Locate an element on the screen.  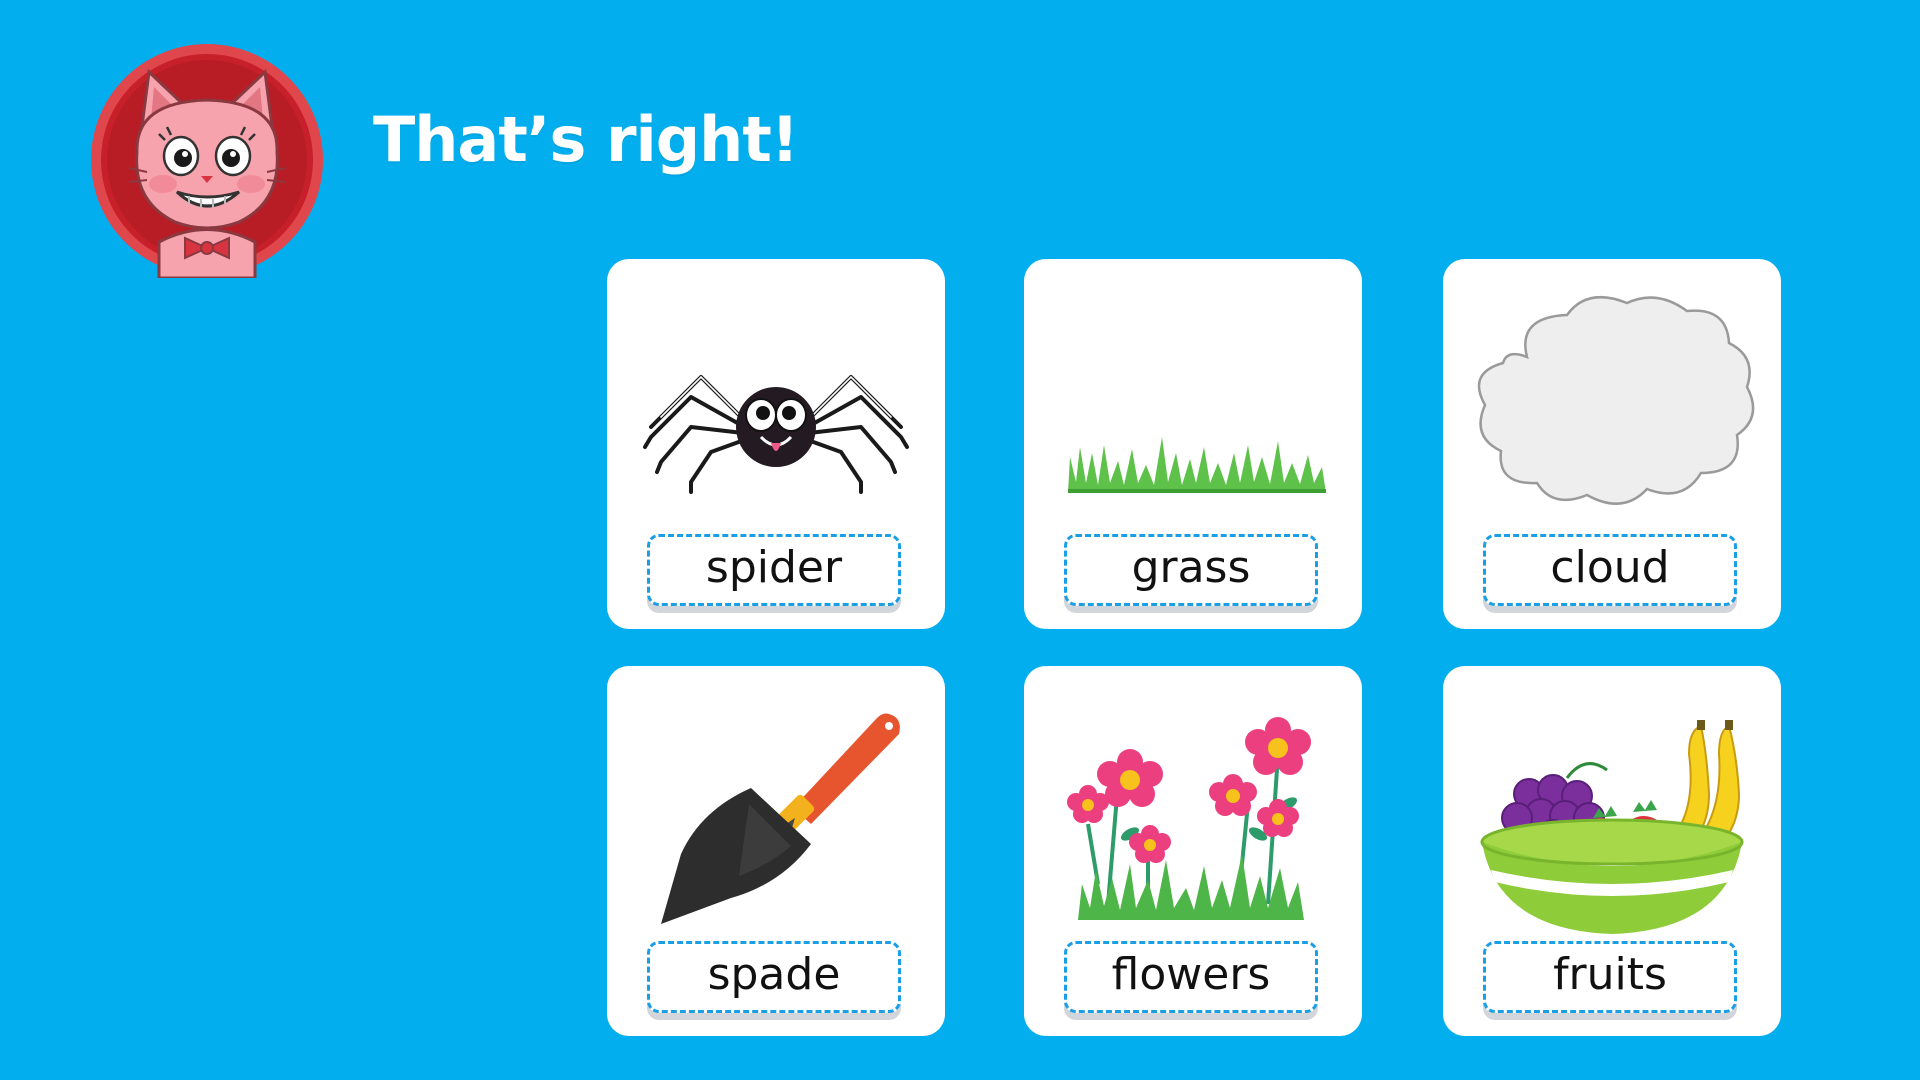
word-label: spade is located at coordinates (774, 974).